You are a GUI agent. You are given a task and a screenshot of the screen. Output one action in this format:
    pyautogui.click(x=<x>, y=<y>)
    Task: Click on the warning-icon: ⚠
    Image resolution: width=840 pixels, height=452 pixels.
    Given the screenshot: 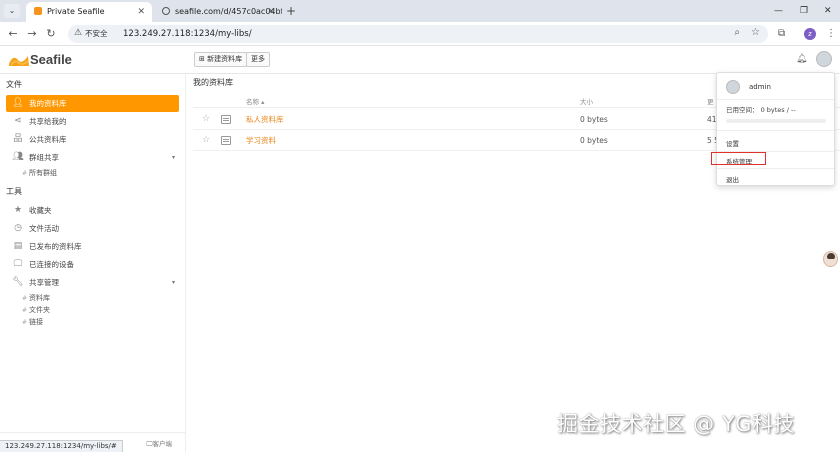 What is the action you would take?
    pyautogui.click(x=78, y=33)
    